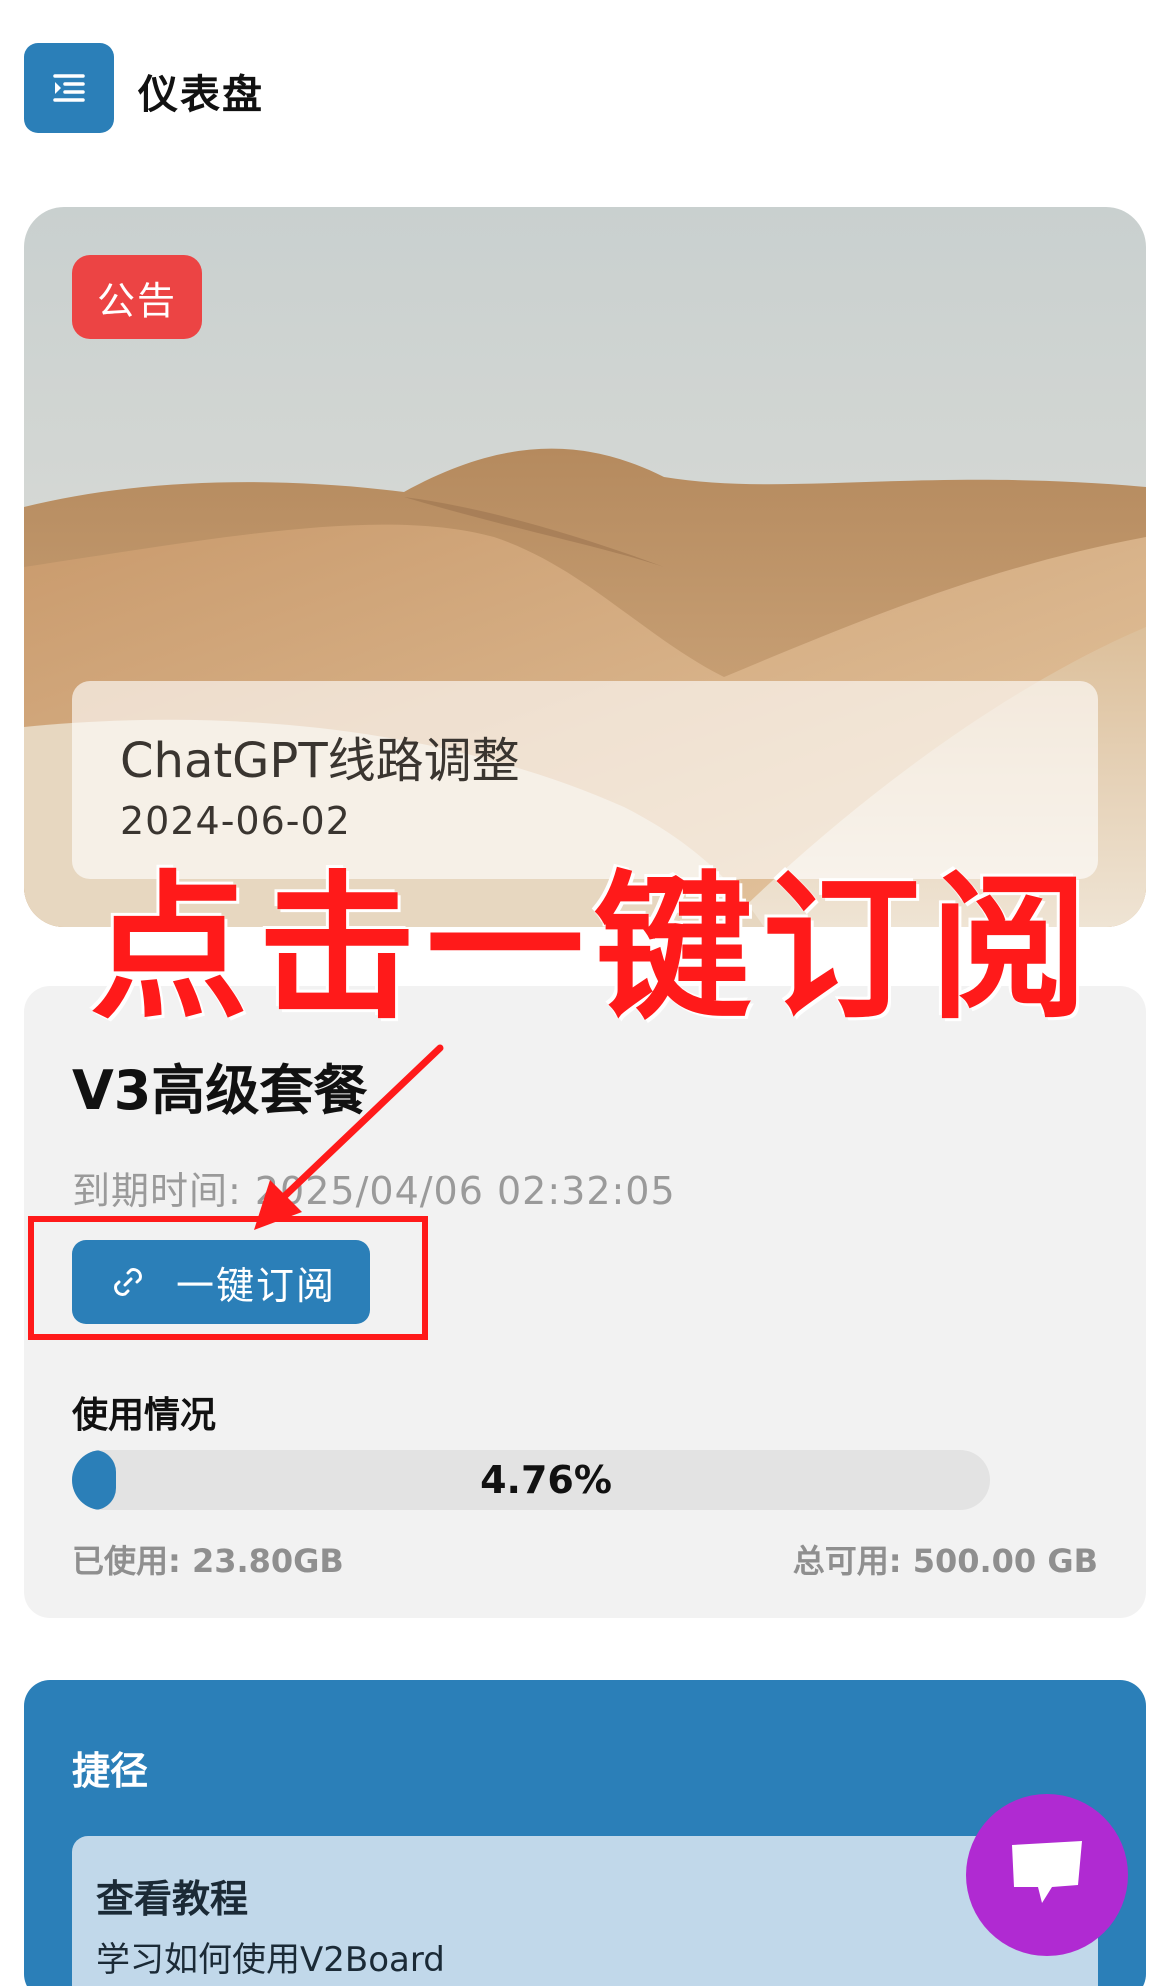  What do you see at coordinates (208, 1561) in the screenshot?
I see `used-traffic: 已使用: 23.80GB` at bounding box center [208, 1561].